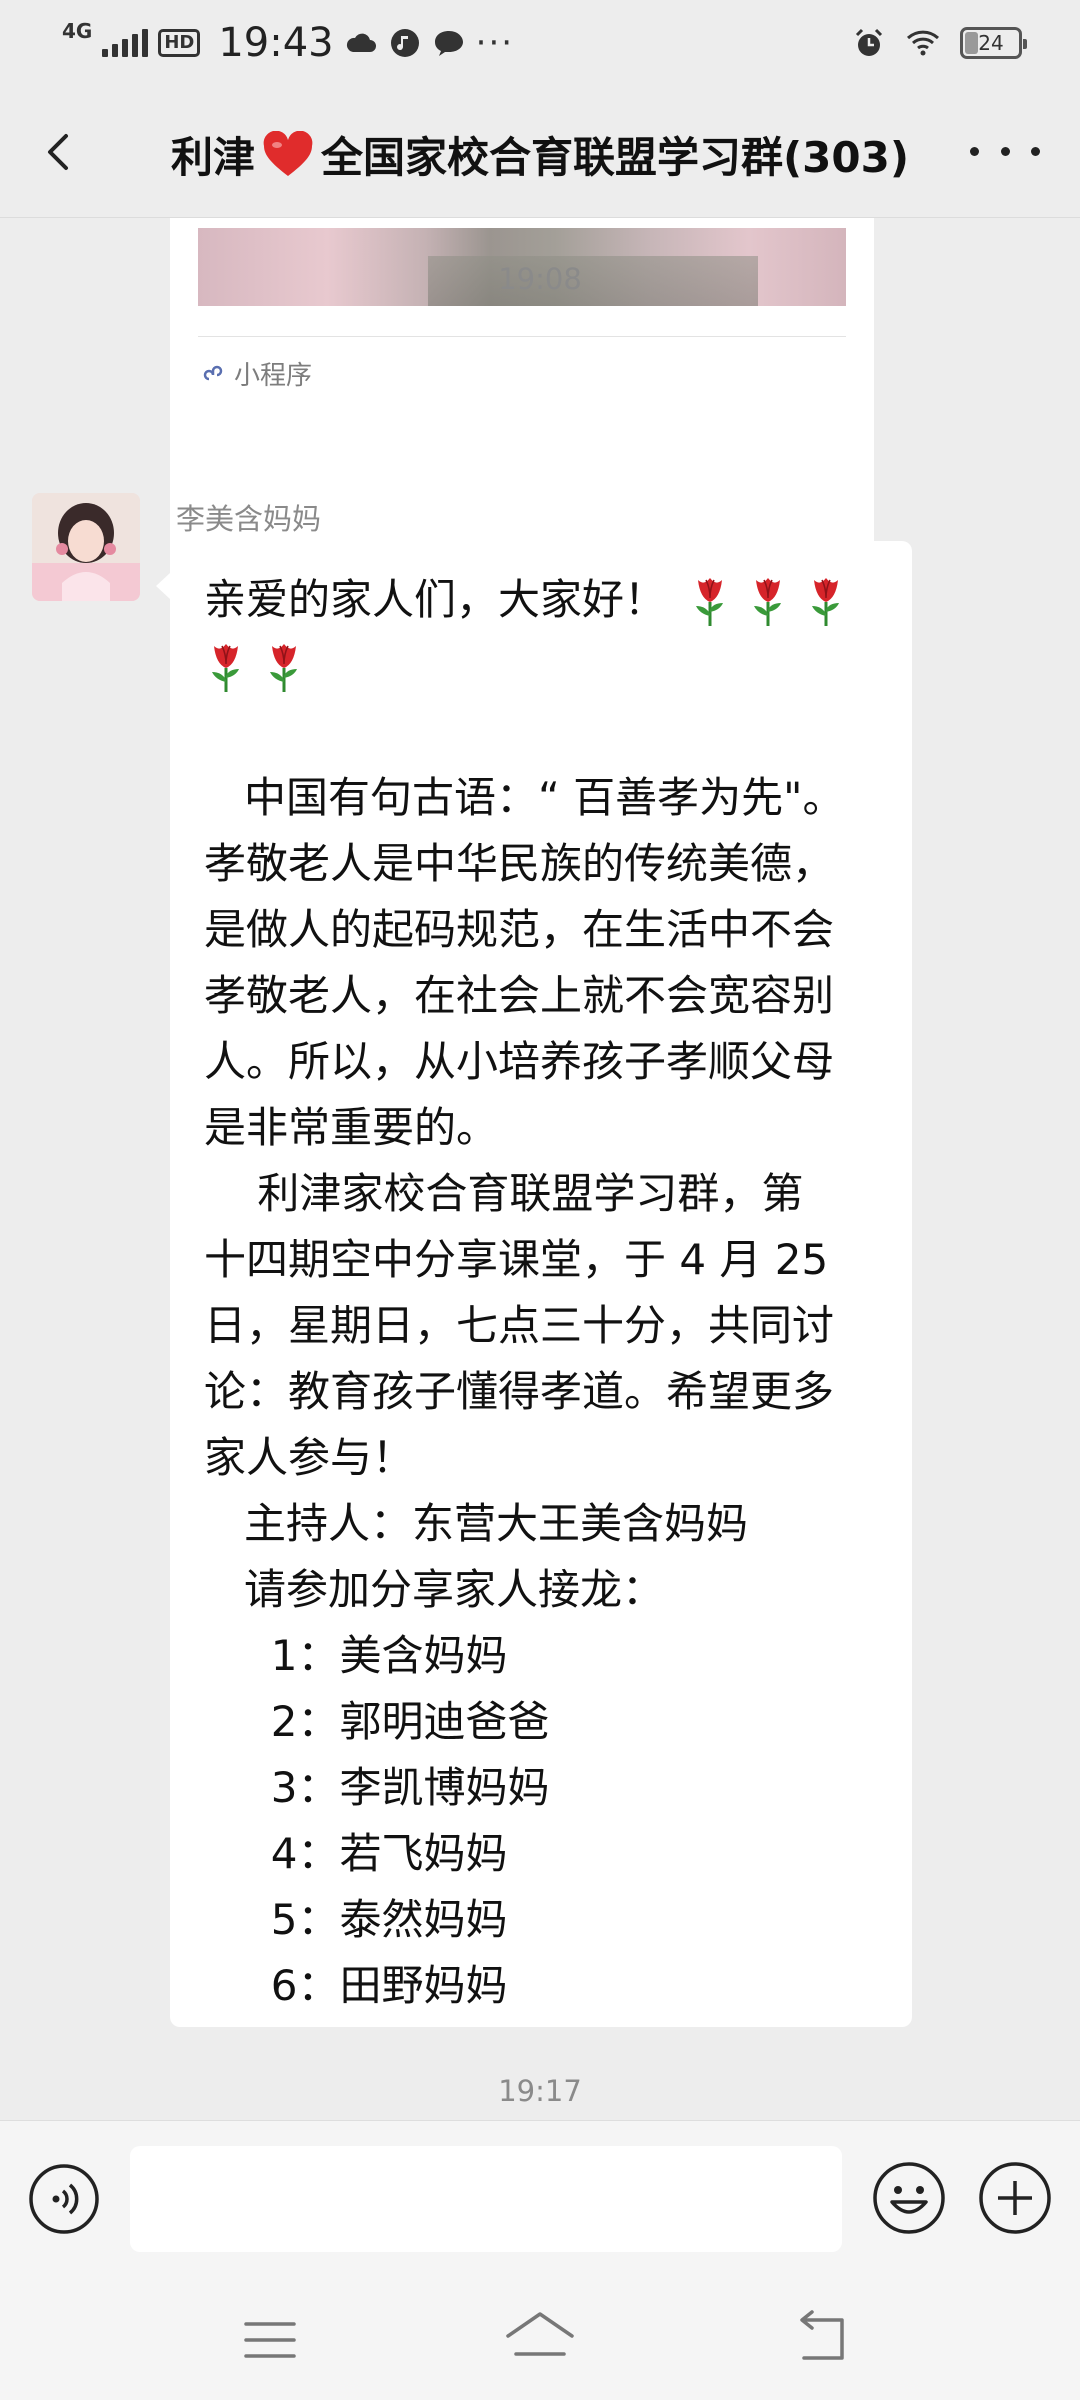 This screenshot has height=2400, width=1080. Describe the element at coordinates (77, 31) in the screenshot. I see `network-type: 4G` at that location.